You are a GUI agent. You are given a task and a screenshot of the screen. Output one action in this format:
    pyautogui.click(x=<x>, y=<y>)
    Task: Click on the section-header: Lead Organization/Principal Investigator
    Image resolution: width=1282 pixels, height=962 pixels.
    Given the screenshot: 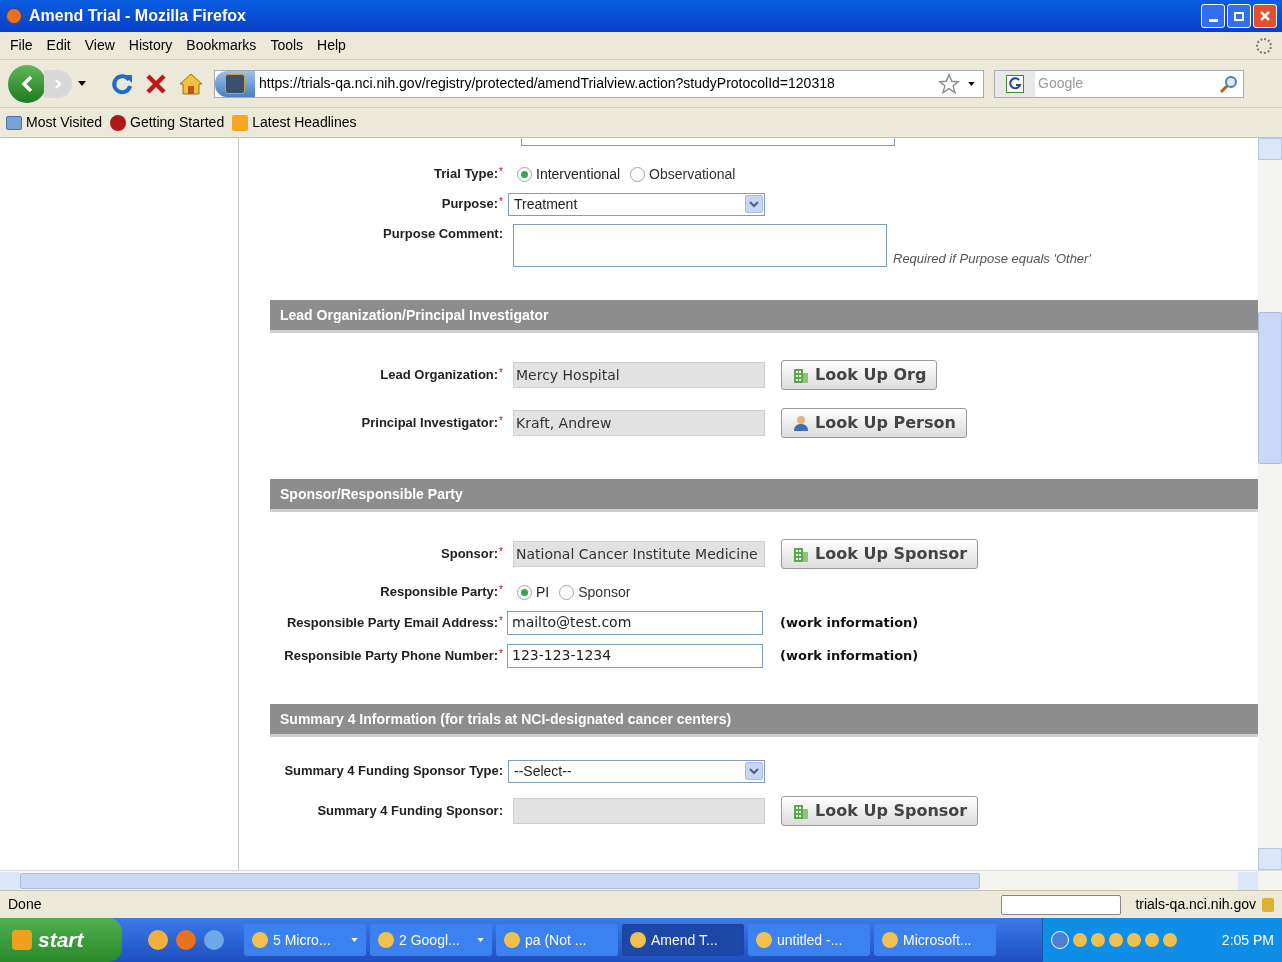 What is the action you would take?
    pyautogui.click(x=764, y=316)
    